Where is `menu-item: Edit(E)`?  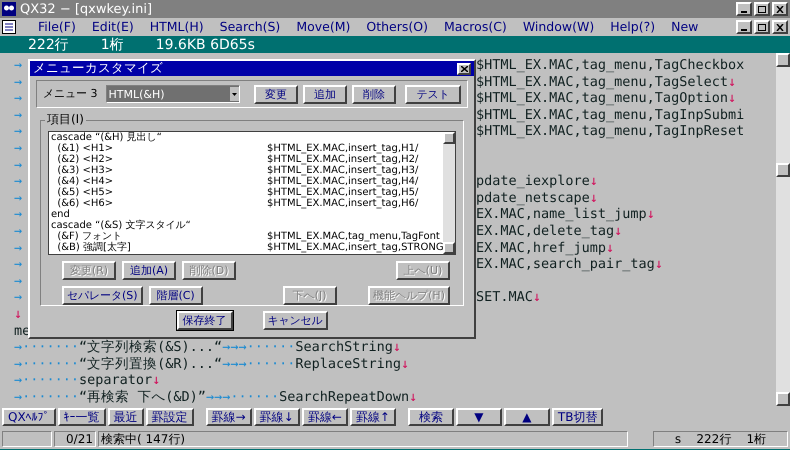 menu-item: Edit(E) is located at coordinates (113, 27).